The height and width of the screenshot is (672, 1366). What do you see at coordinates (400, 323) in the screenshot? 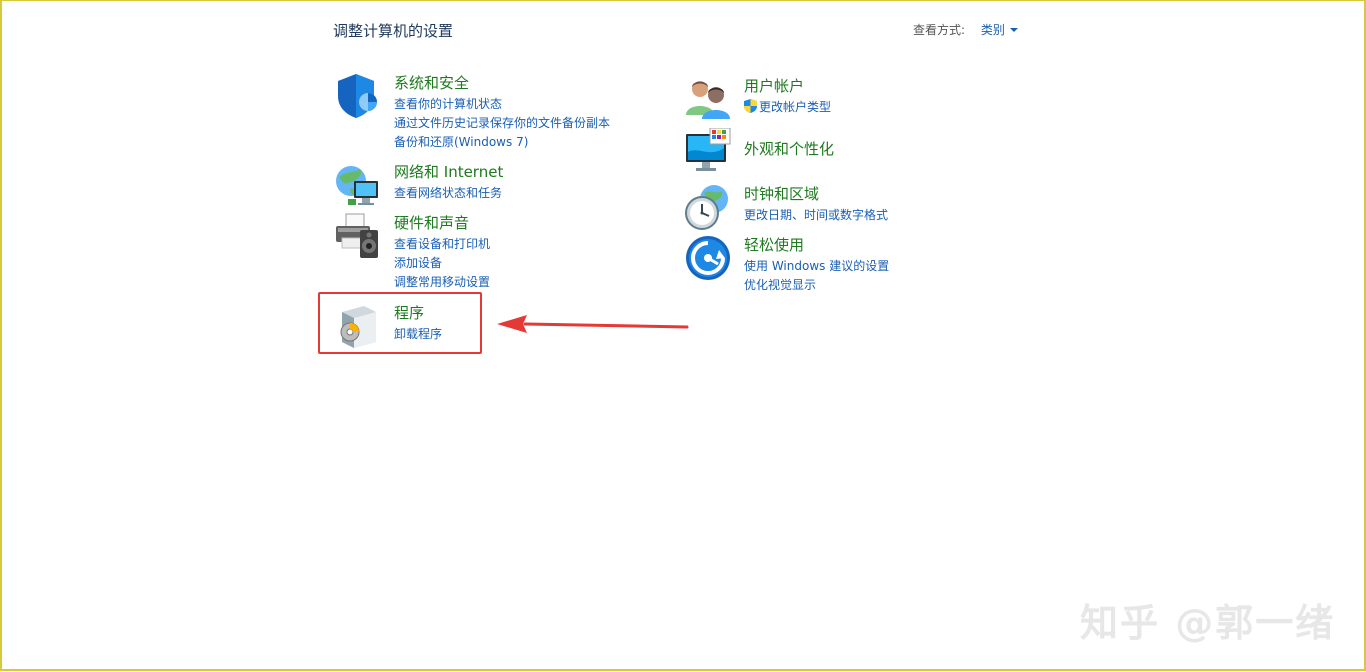
I see `highlight-box` at bounding box center [400, 323].